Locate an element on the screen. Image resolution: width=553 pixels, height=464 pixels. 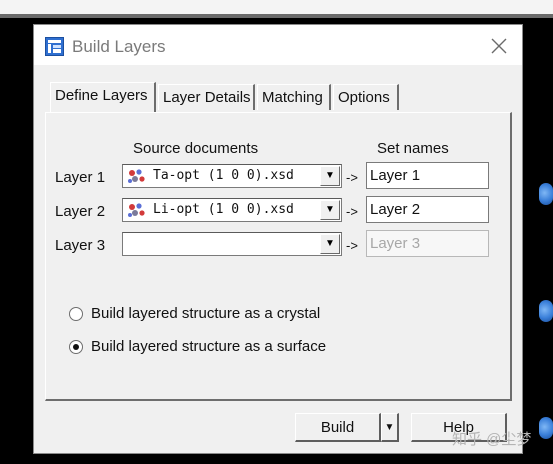
radio-selected-dot is located at coordinates (76, 347).